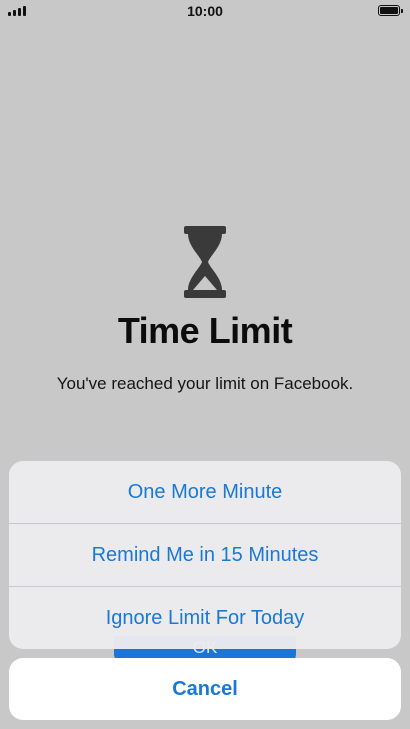  I want to click on status-bar: 10:00, so click(205, 12).